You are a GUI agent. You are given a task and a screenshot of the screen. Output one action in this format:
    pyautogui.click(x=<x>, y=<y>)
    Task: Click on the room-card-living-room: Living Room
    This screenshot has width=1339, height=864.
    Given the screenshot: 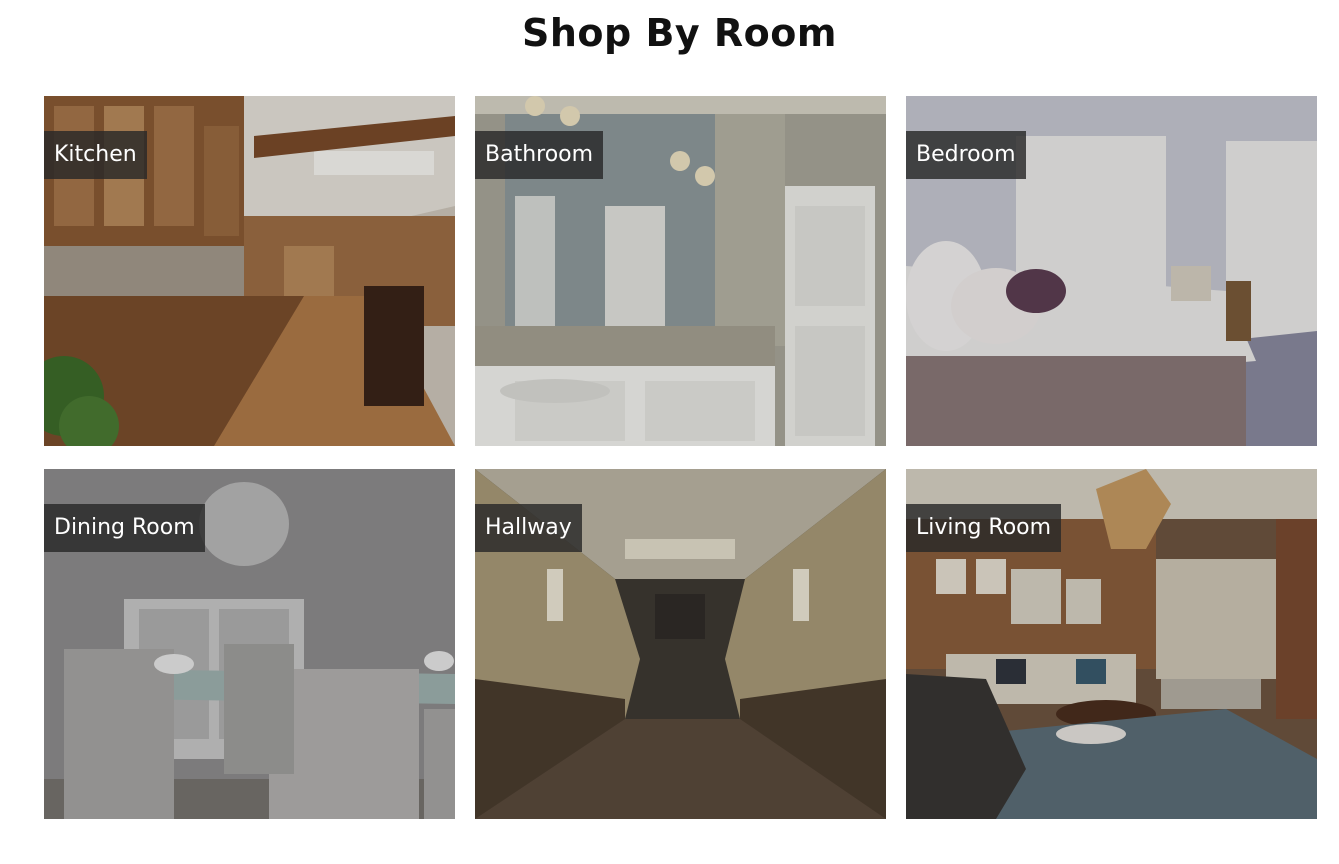 What is the action you would take?
    pyautogui.click(x=1111, y=644)
    